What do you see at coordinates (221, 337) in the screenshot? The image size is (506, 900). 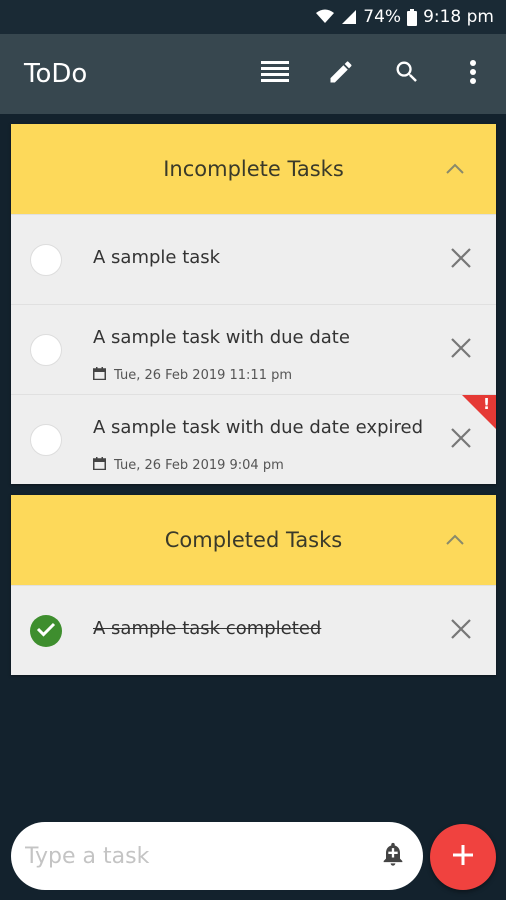 I see `task-text: A sample task with due date` at bounding box center [221, 337].